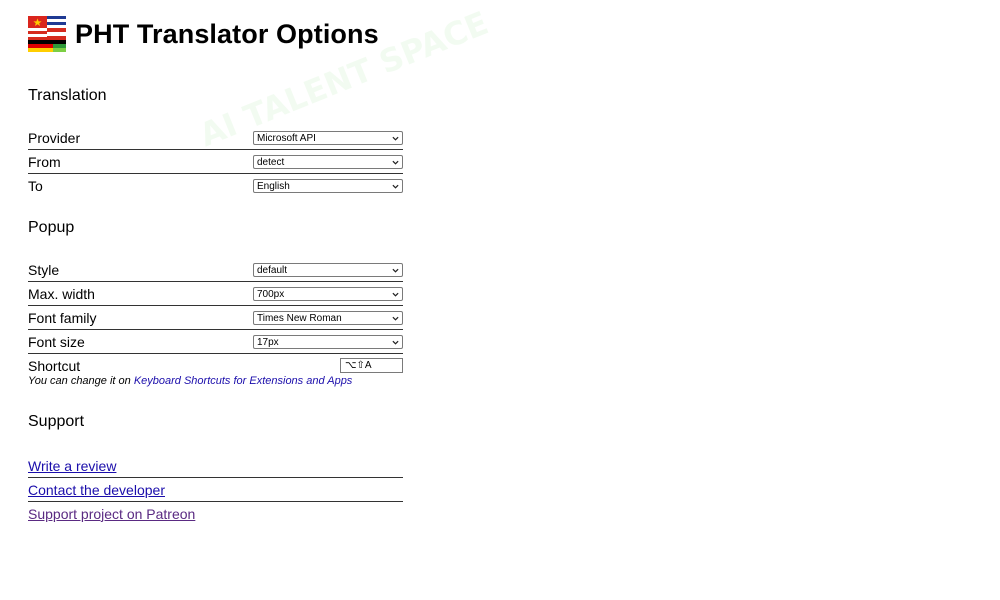  What do you see at coordinates (215, 513) in the screenshot?
I see `patreon-row: Support project on Patreon` at bounding box center [215, 513].